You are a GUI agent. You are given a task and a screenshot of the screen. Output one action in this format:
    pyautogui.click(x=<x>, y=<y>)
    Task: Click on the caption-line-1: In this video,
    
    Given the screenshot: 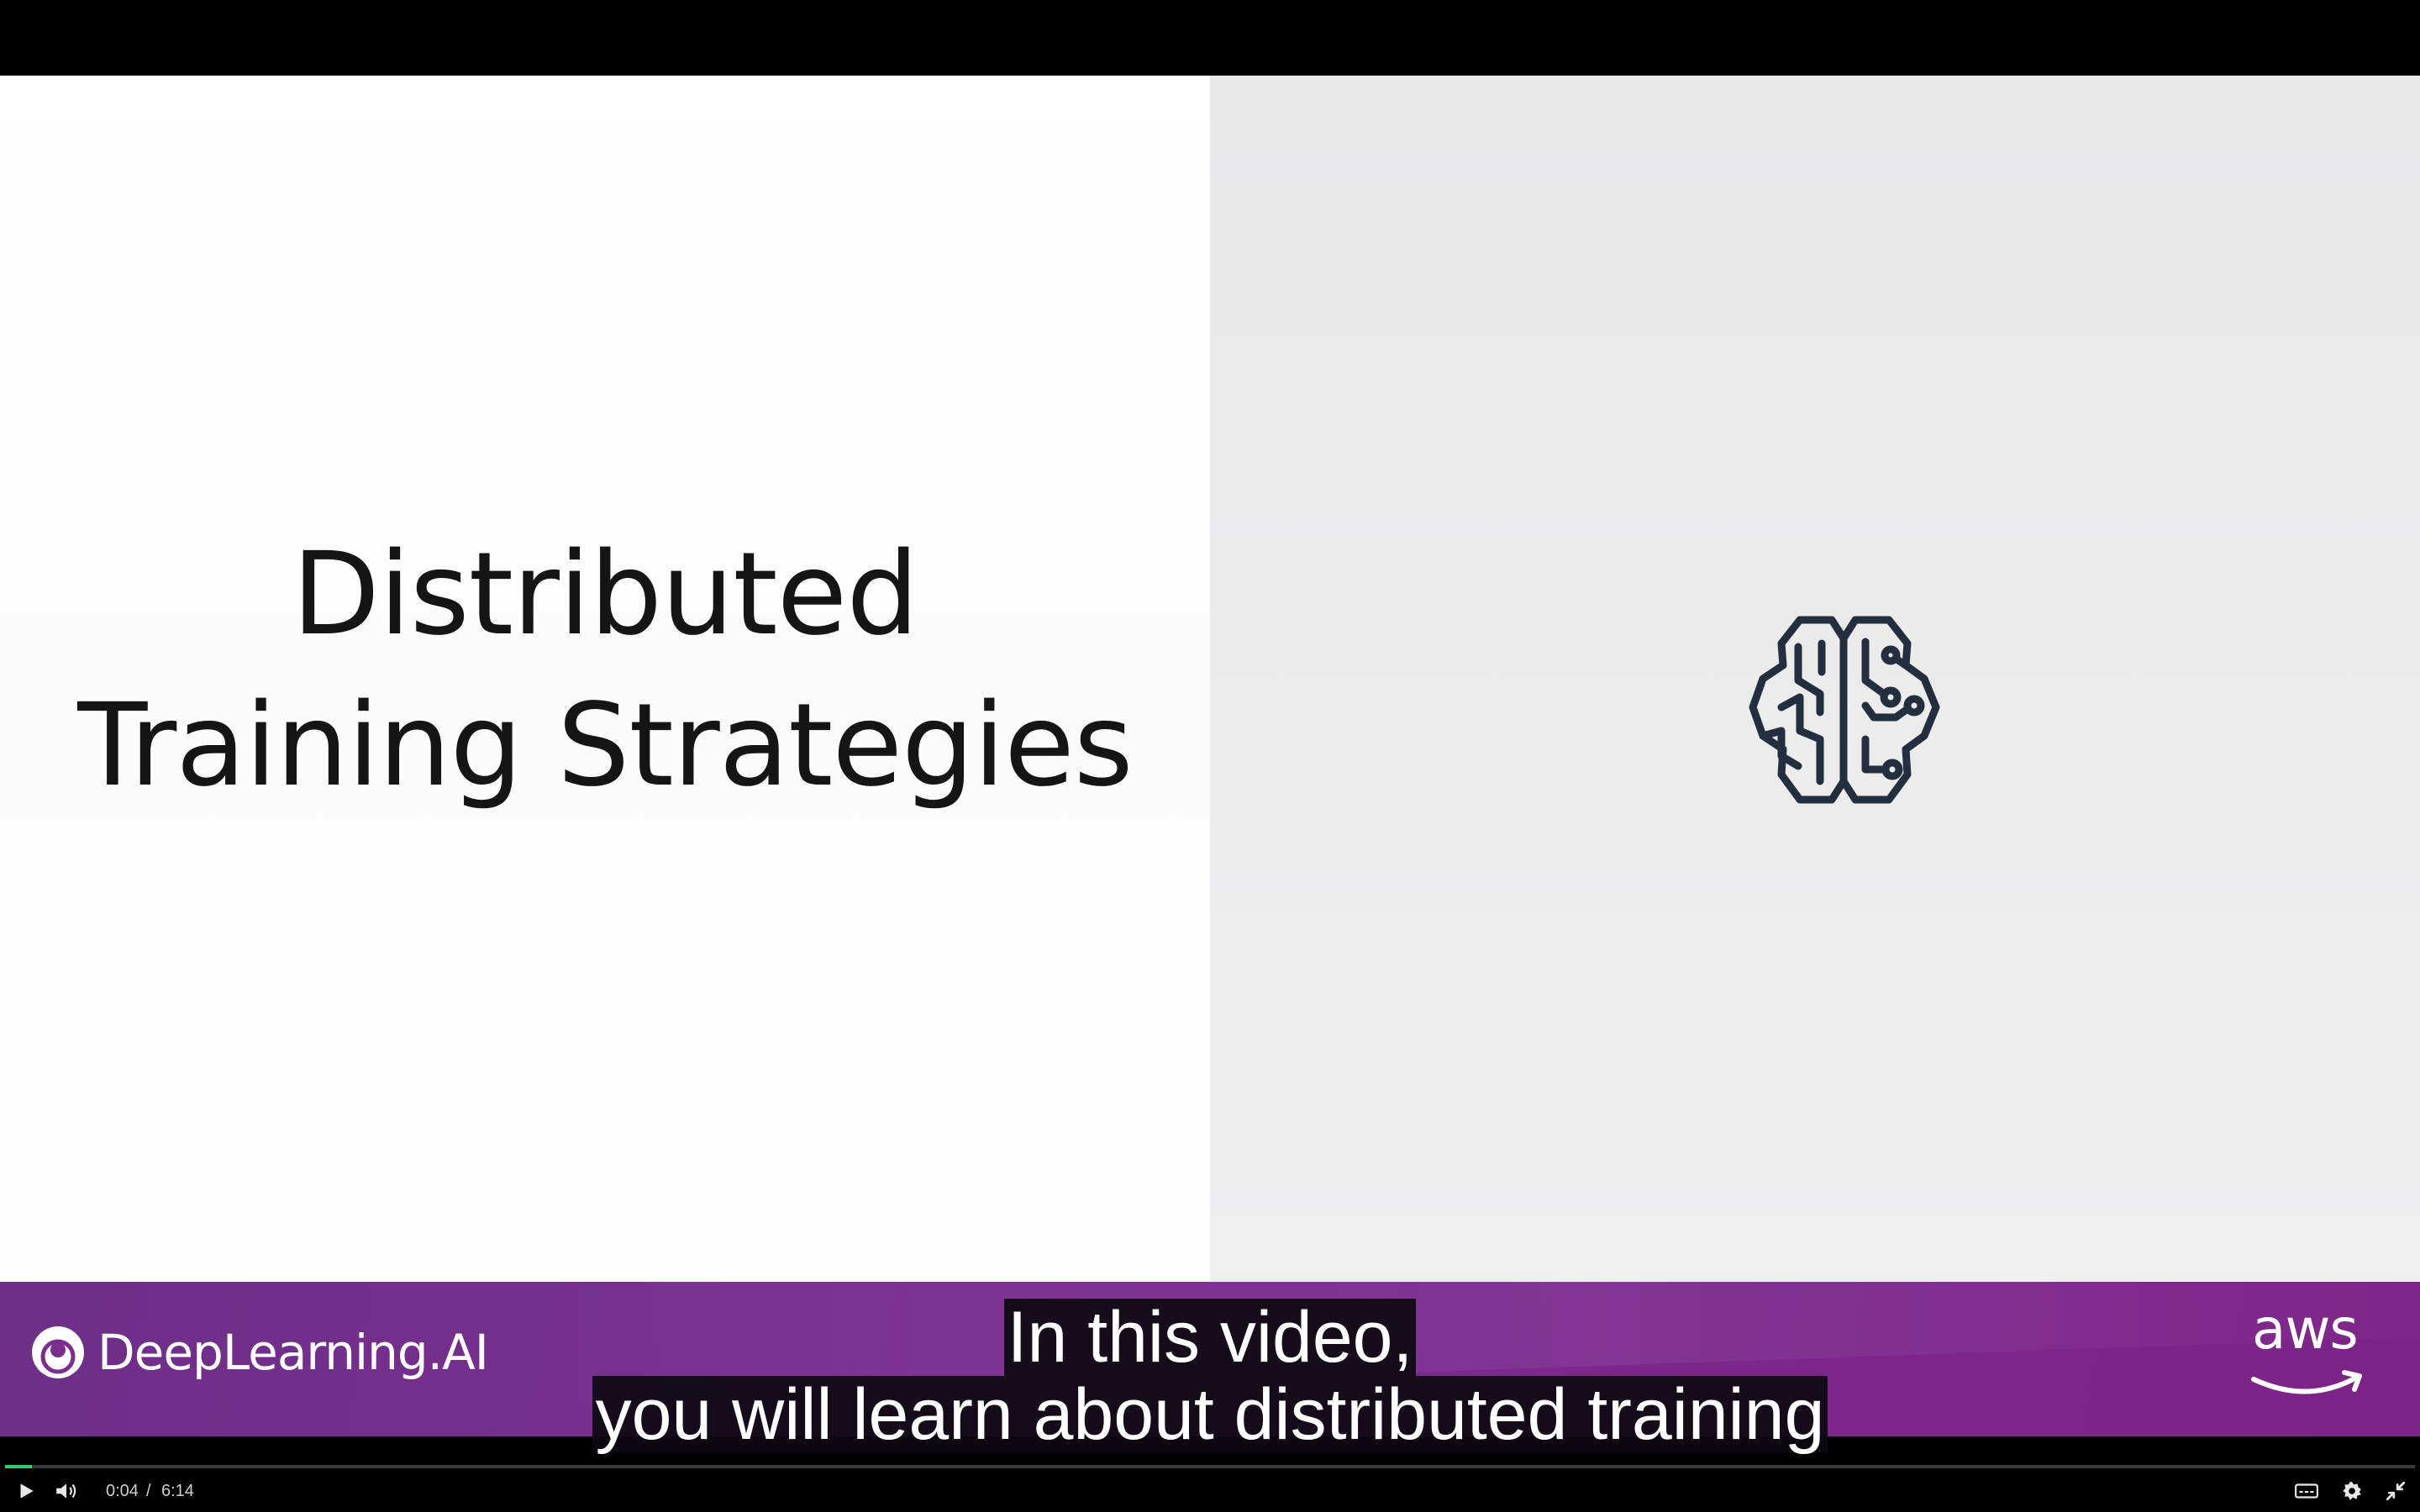 What is the action you would take?
    pyautogui.click(x=1210, y=1337)
    